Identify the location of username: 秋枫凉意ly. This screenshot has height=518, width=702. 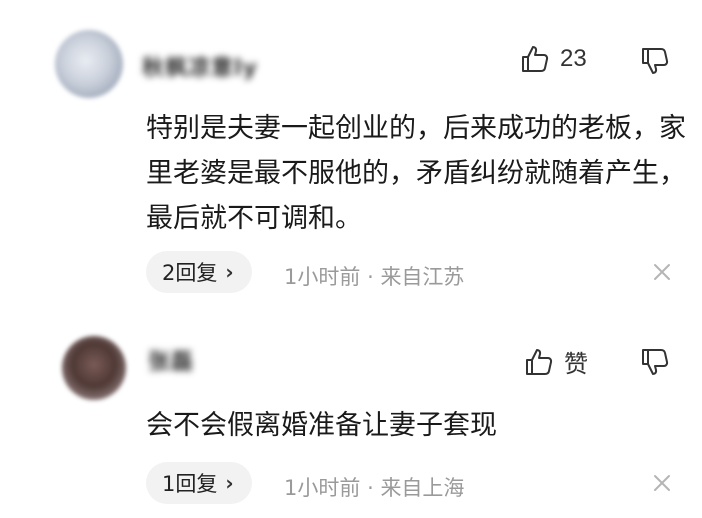
(200, 66).